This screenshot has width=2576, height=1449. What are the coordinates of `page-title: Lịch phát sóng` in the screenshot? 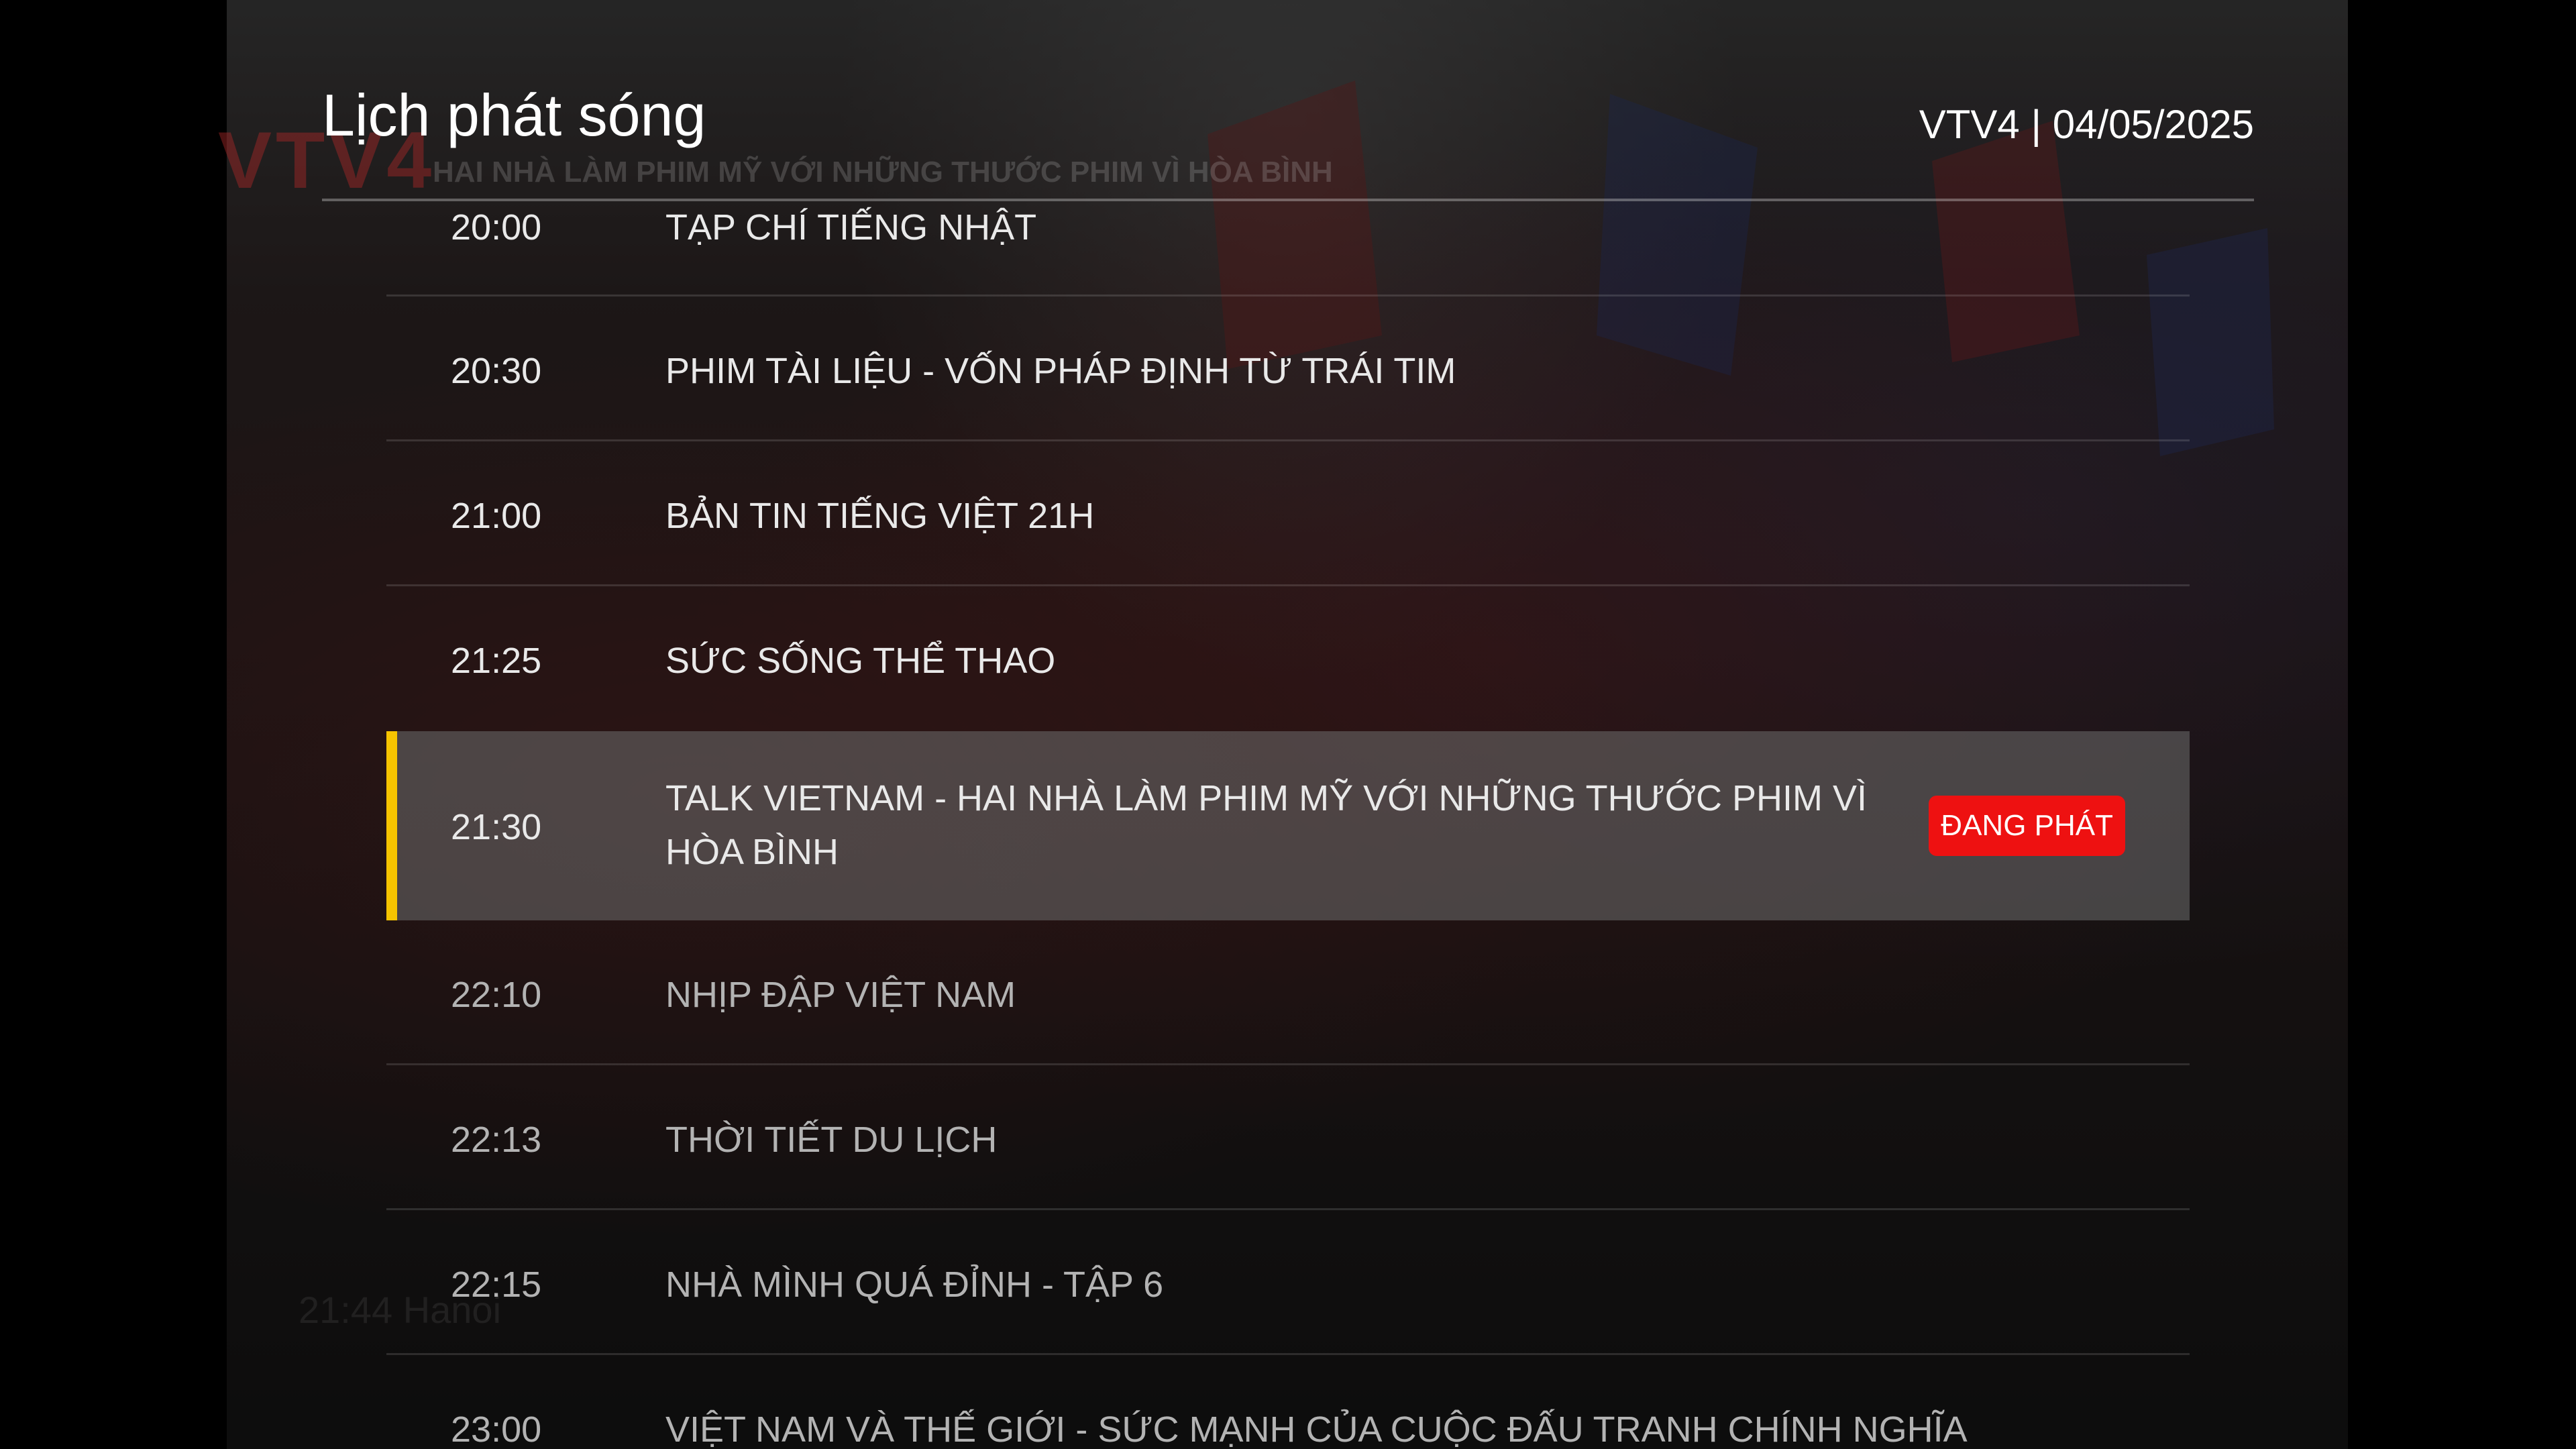 It's located at (514, 115).